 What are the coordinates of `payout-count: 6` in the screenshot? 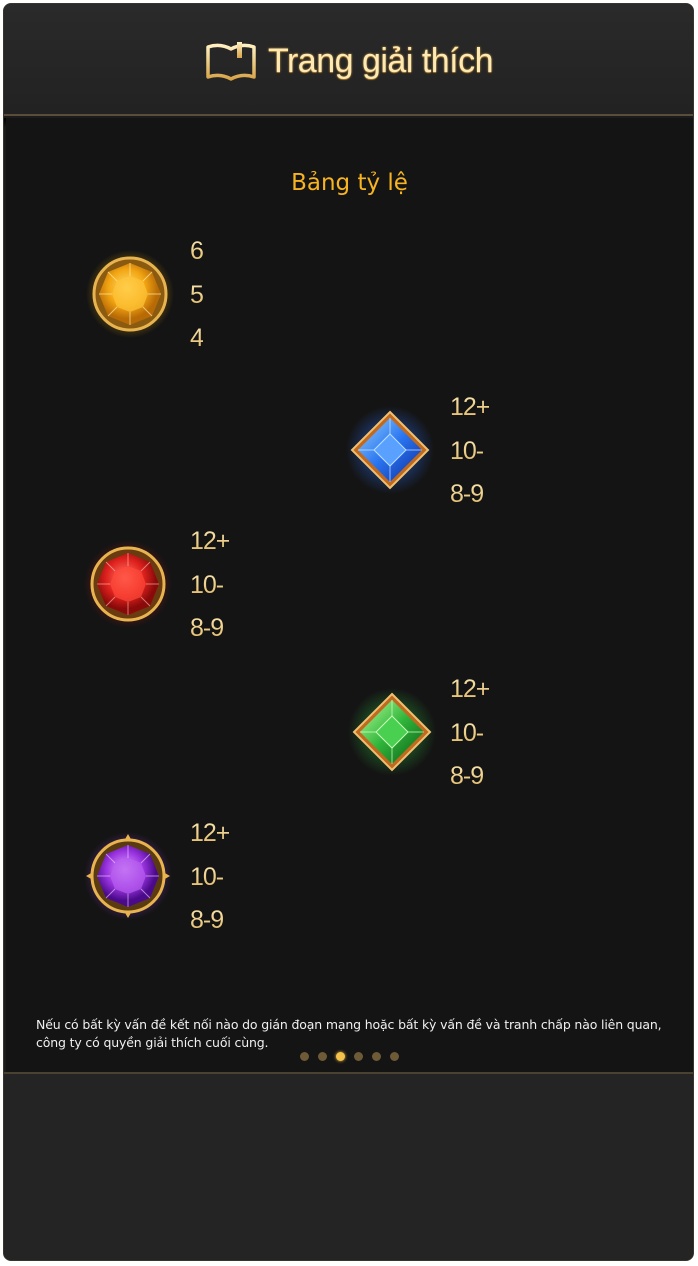 It's located at (197, 252).